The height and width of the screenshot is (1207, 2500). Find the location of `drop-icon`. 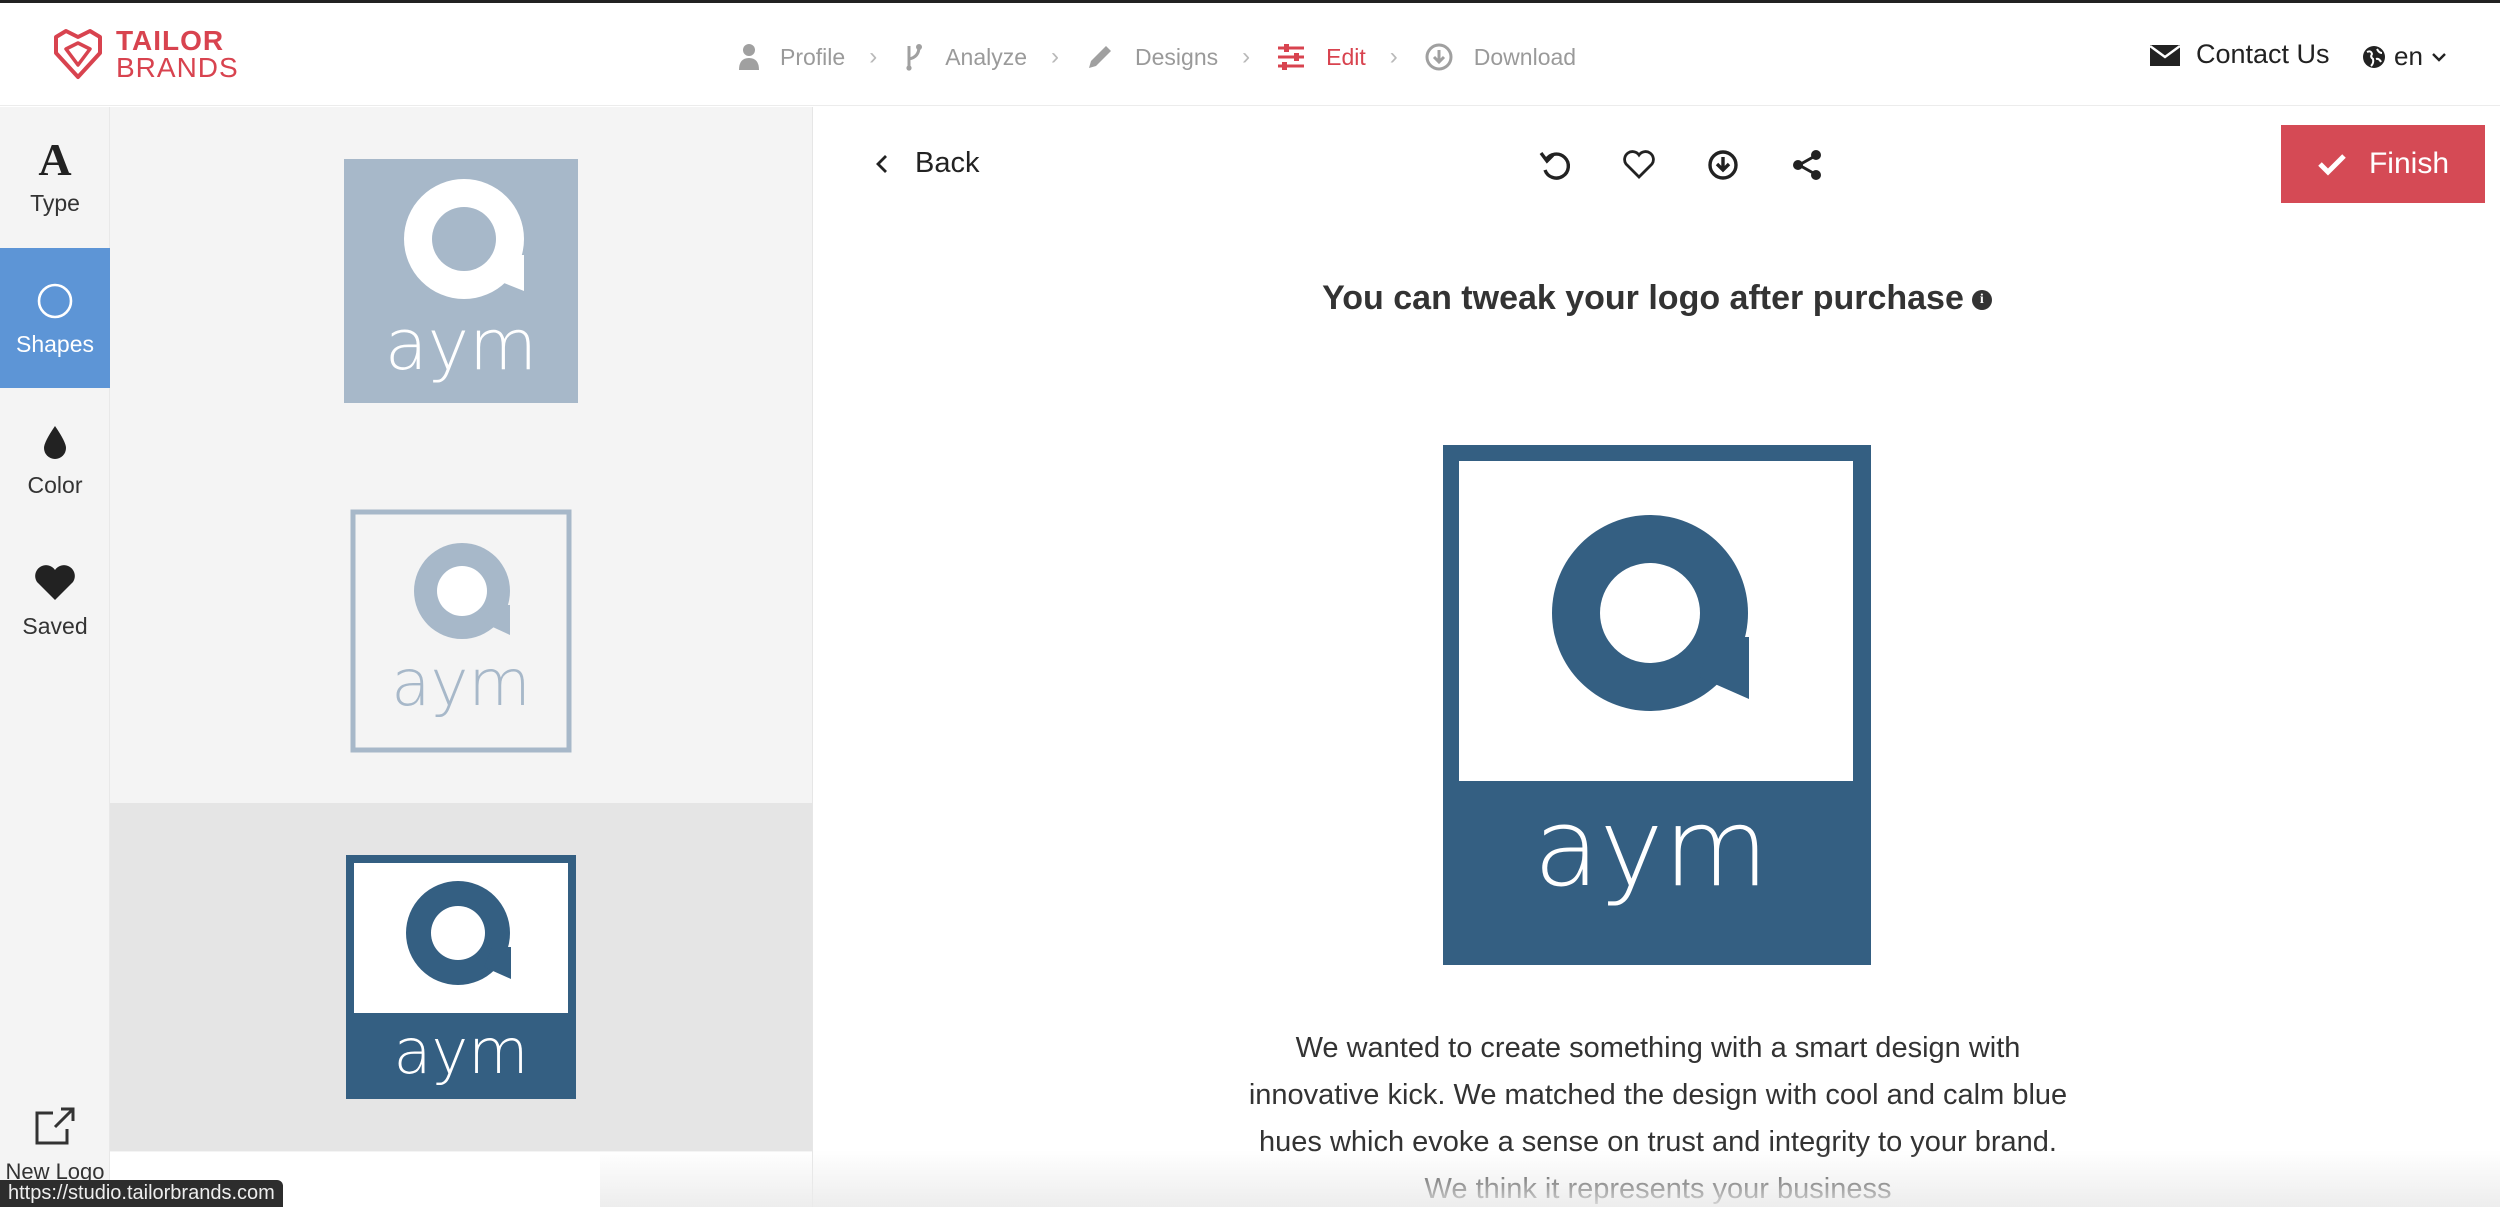

drop-icon is located at coordinates (55, 442).